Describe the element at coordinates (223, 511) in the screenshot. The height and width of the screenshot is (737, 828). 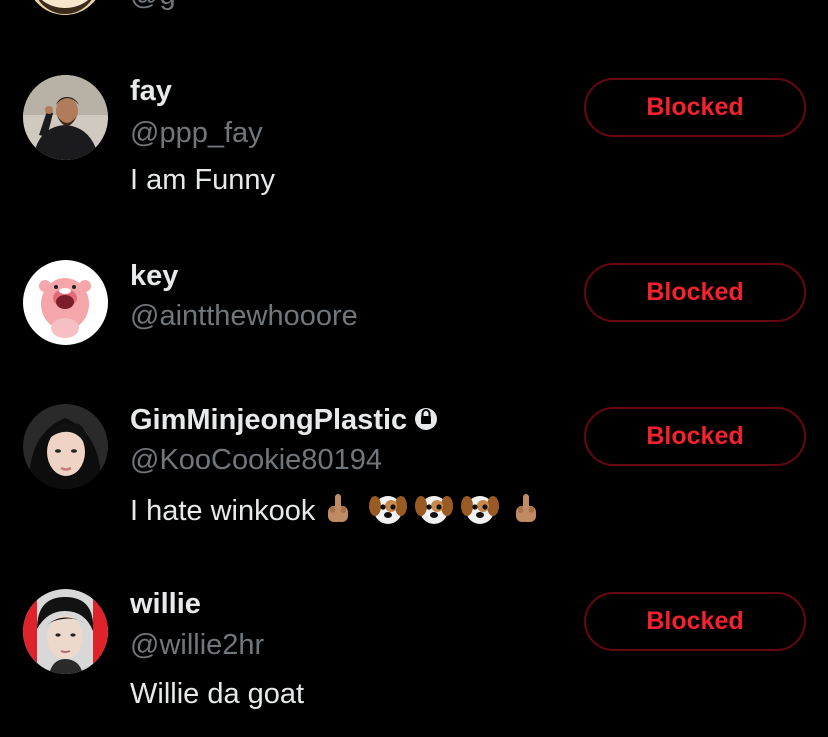
I see `user-bio-text: I hate winkook` at that location.